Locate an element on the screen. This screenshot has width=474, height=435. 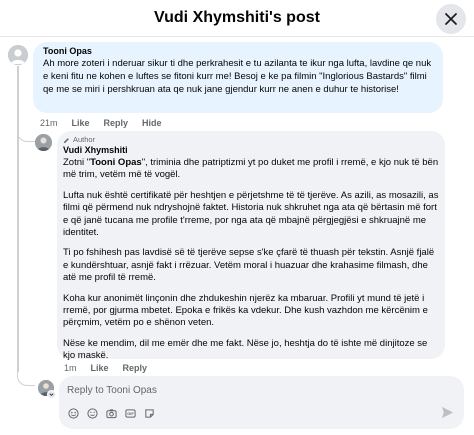
chat-sticker-icon is located at coordinates (149, 413).